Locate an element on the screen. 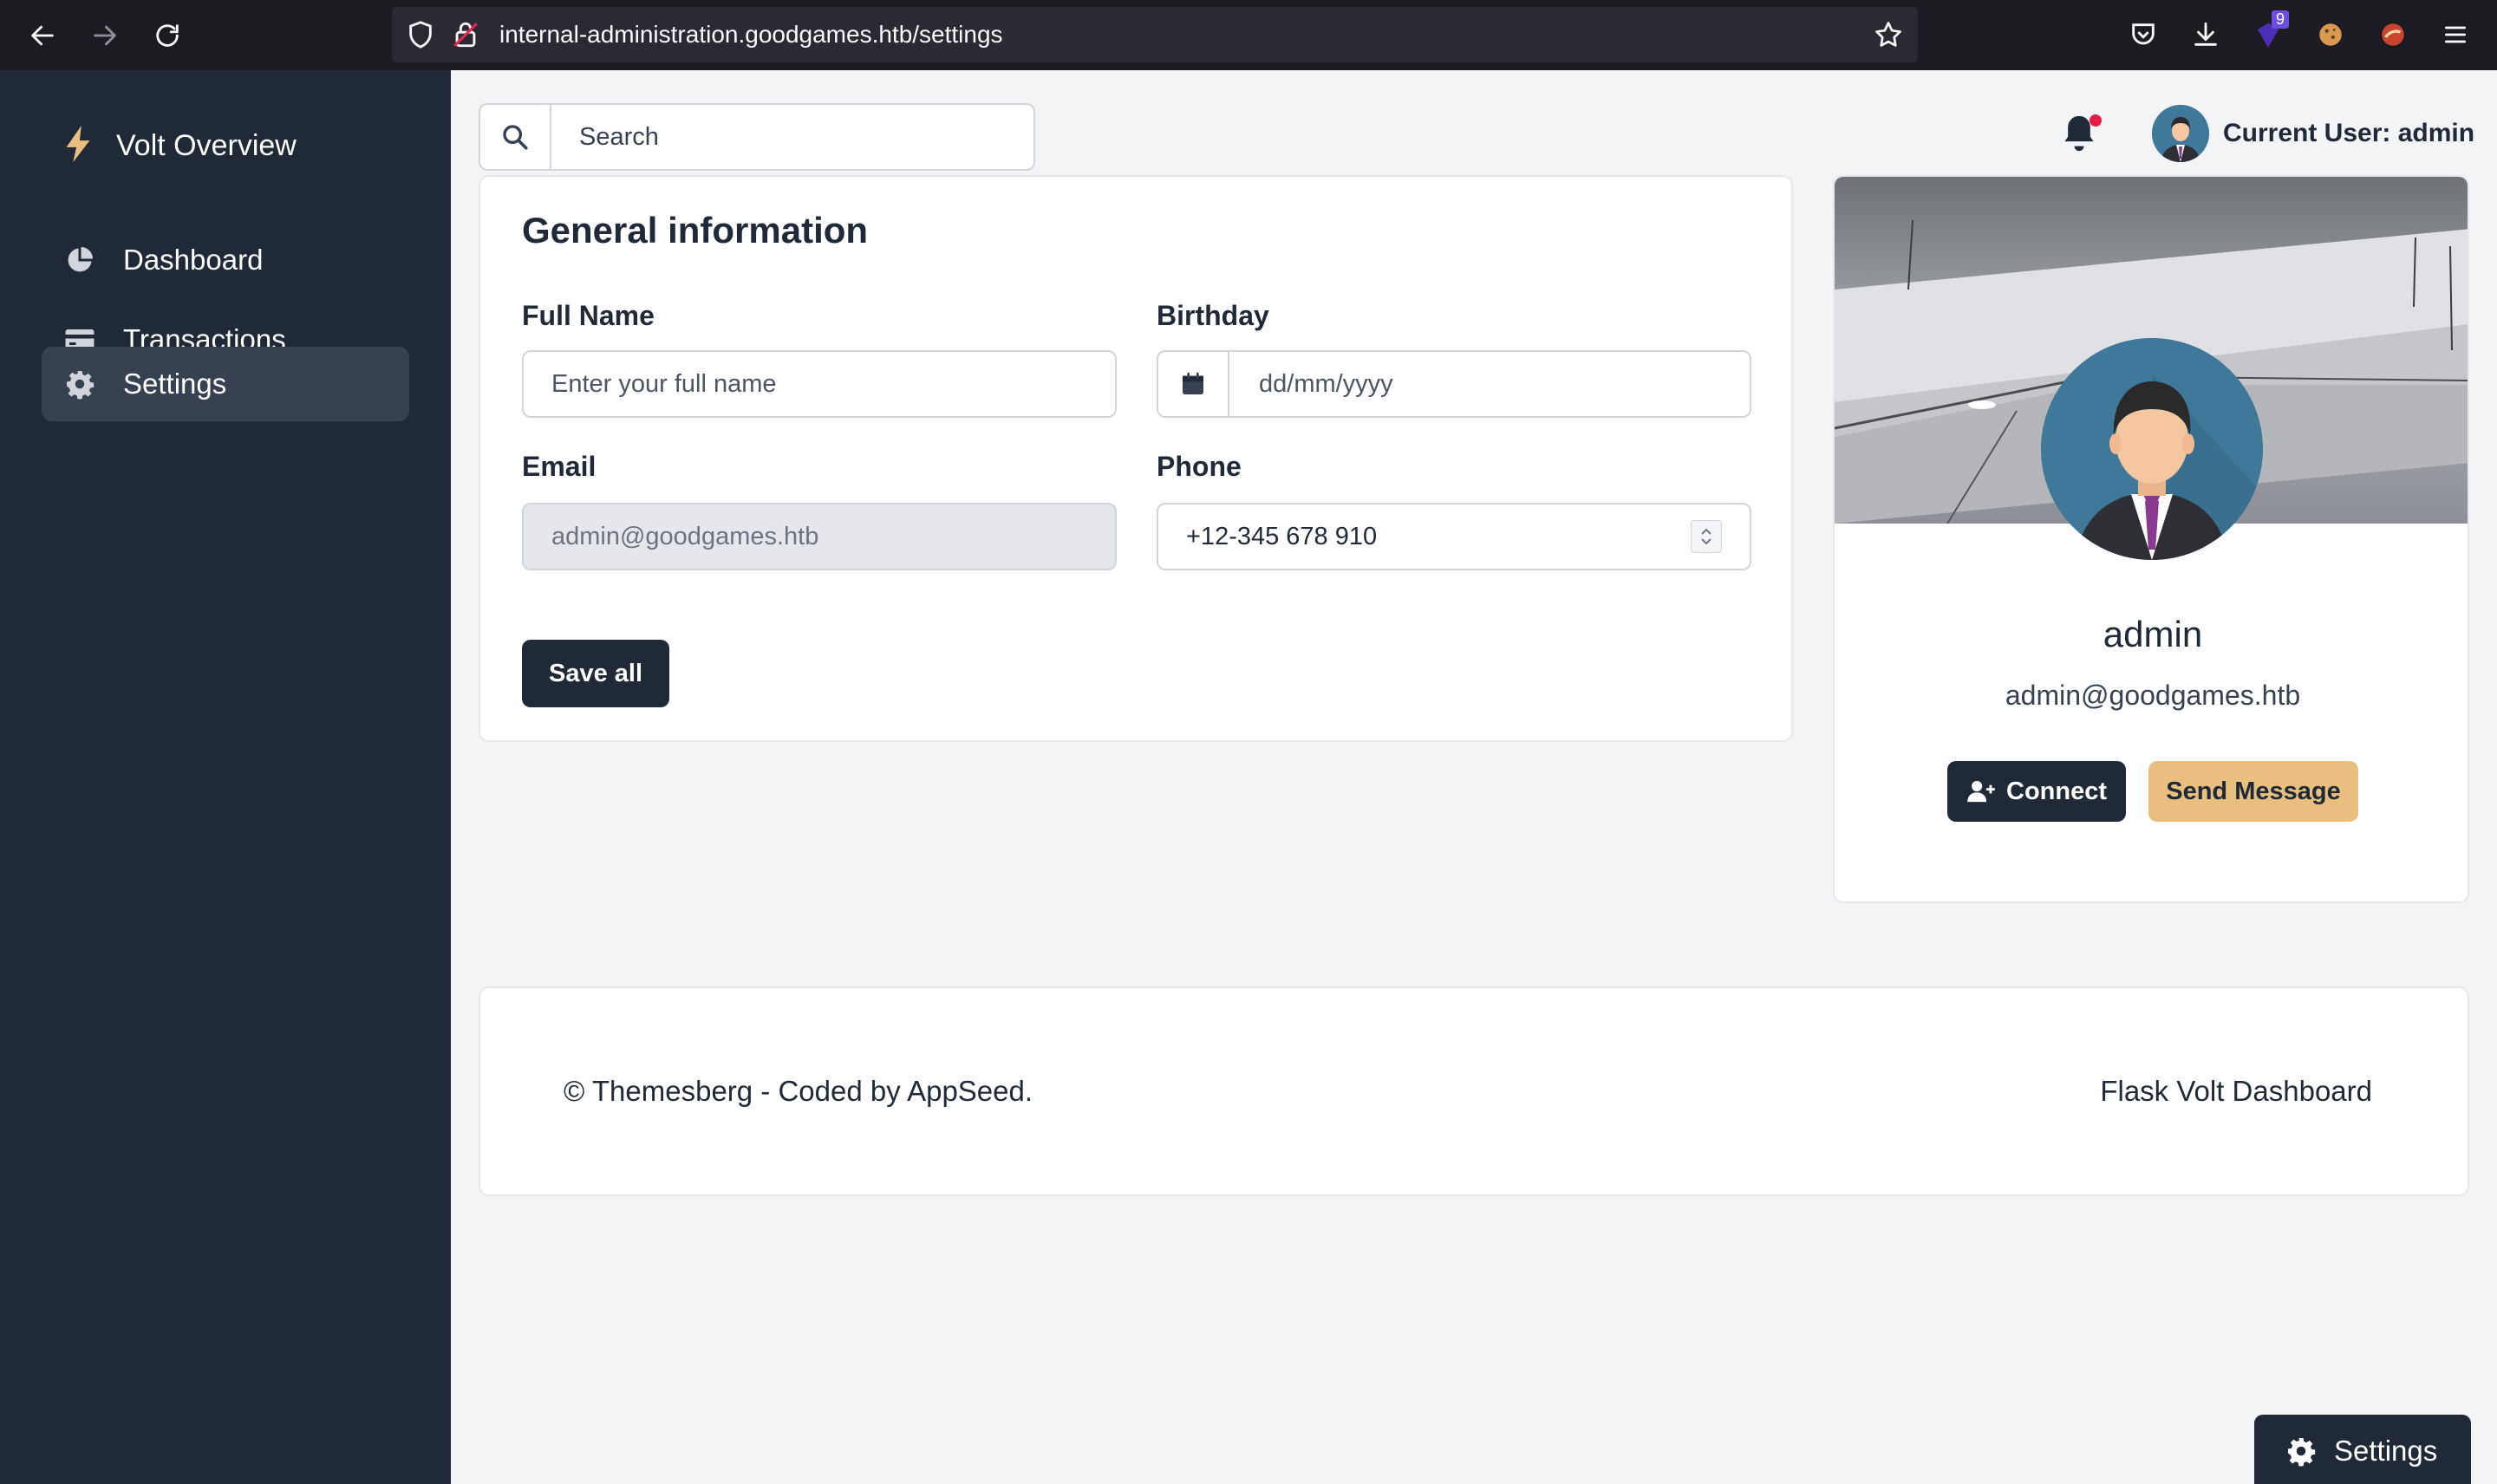  user-menu: Current User: admin is located at coordinates (2313, 133).